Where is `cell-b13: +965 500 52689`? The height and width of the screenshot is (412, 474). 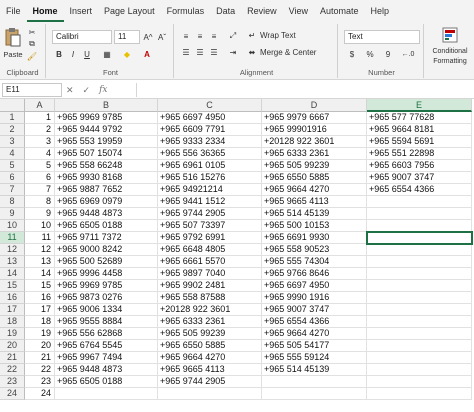
cell-b13: +965 500 52689 is located at coordinates (106, 262).